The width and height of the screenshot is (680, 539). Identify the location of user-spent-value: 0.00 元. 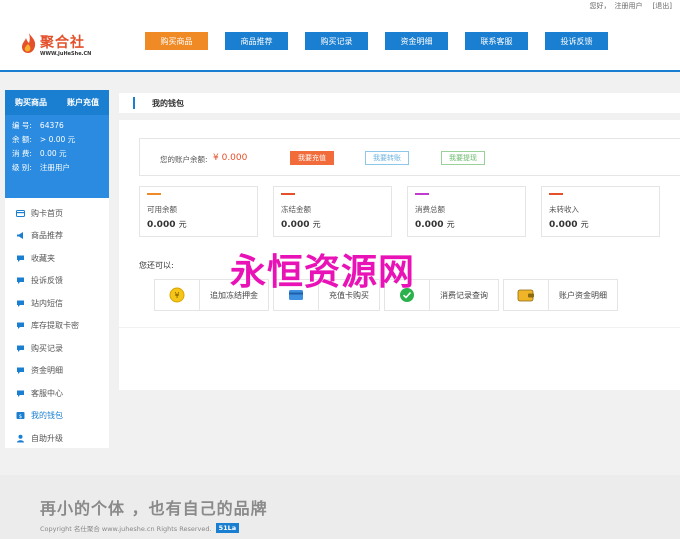
(53, 153).